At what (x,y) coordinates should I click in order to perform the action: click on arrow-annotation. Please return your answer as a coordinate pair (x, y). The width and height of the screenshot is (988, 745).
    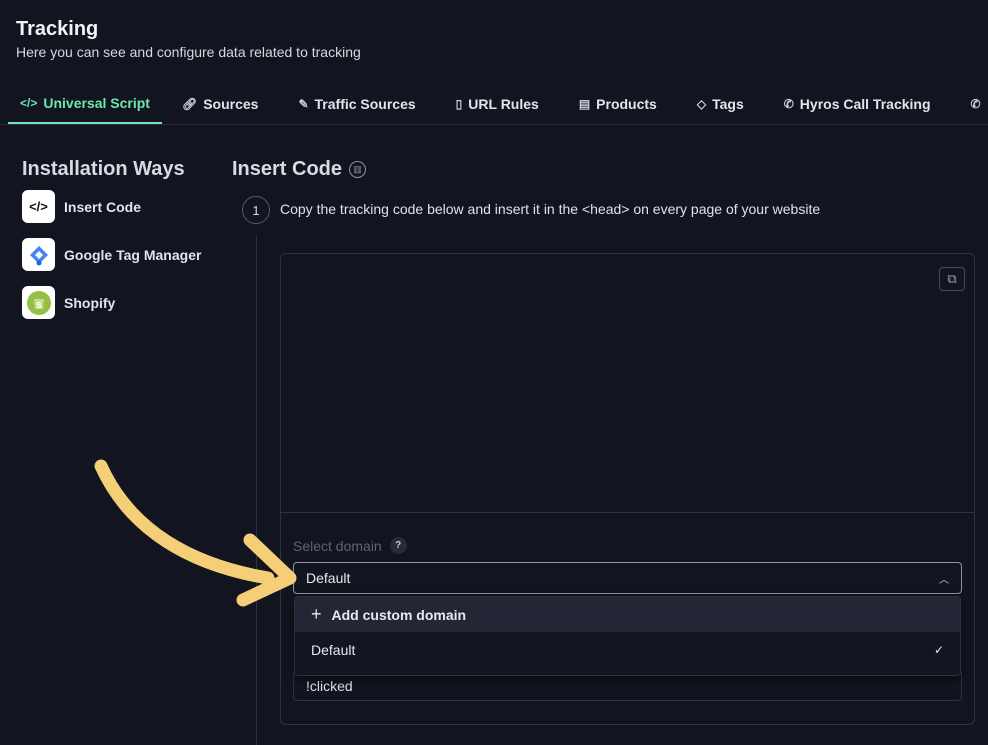
    Looking at the image, I should click on (195, 533).